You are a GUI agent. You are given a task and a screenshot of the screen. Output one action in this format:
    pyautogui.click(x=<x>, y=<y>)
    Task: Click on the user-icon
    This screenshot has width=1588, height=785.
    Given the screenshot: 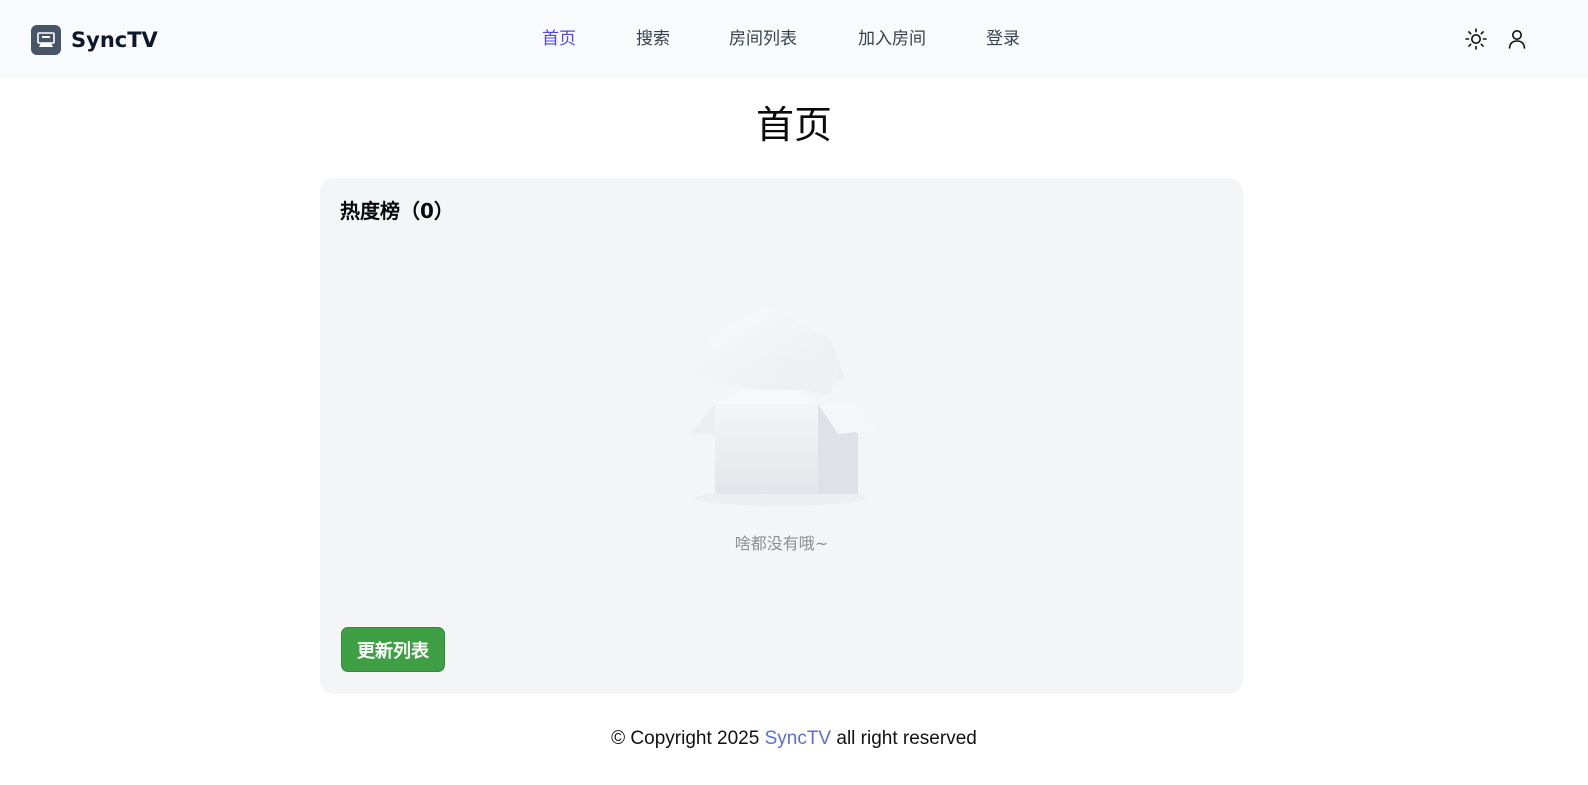 What is the action you would take?
    pyautogui.click(x=1517, y=39)
    